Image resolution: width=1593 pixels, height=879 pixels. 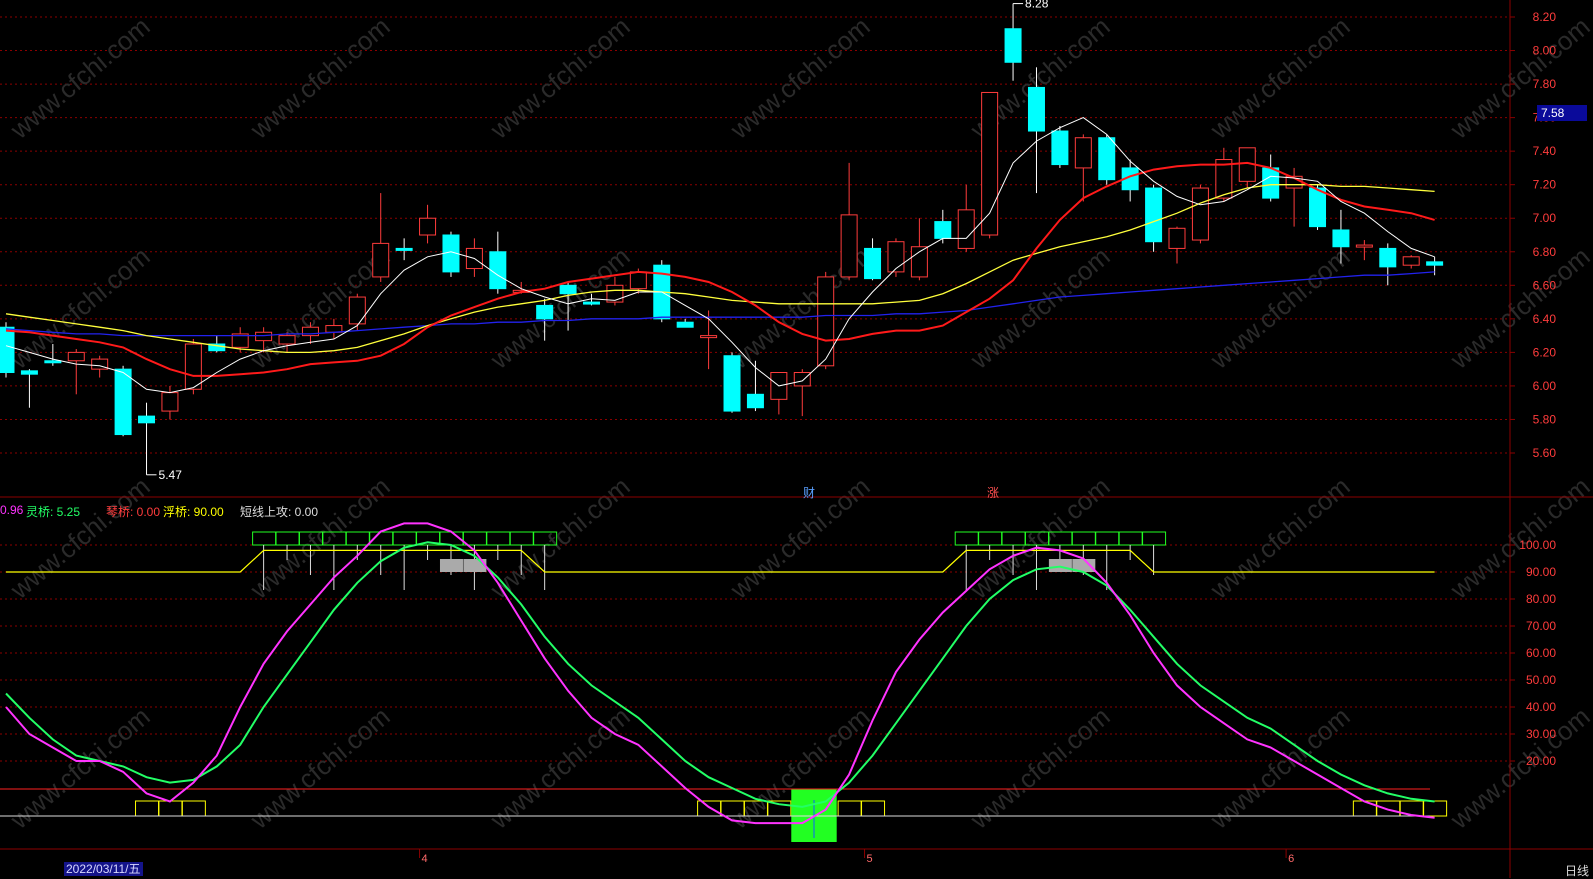 What do you see at coordinates (720, 304) in the screenshot?
I see `ma60-line` at bounding box center [720, 304].